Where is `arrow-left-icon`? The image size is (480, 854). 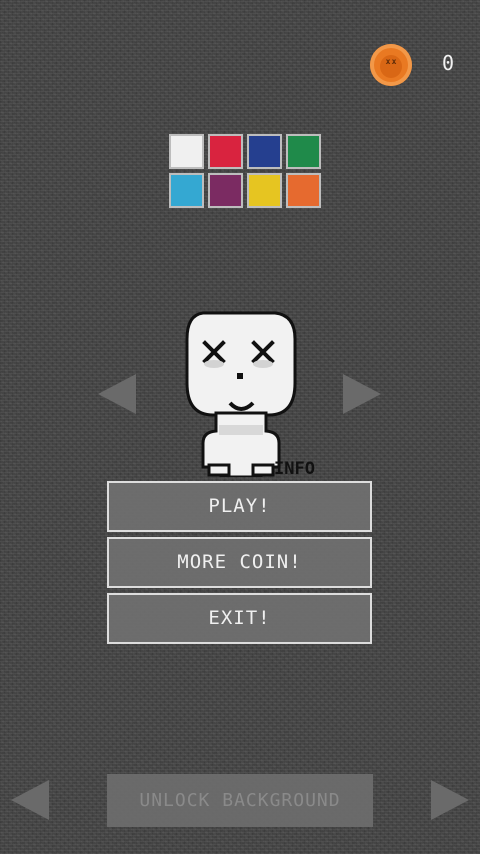
arrow-left-icon is located at coordinates (117, 394).